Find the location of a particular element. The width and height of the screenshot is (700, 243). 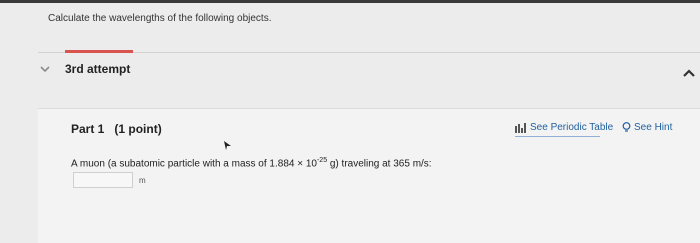

lightbulb-icon is located at coordinates (626, 127).